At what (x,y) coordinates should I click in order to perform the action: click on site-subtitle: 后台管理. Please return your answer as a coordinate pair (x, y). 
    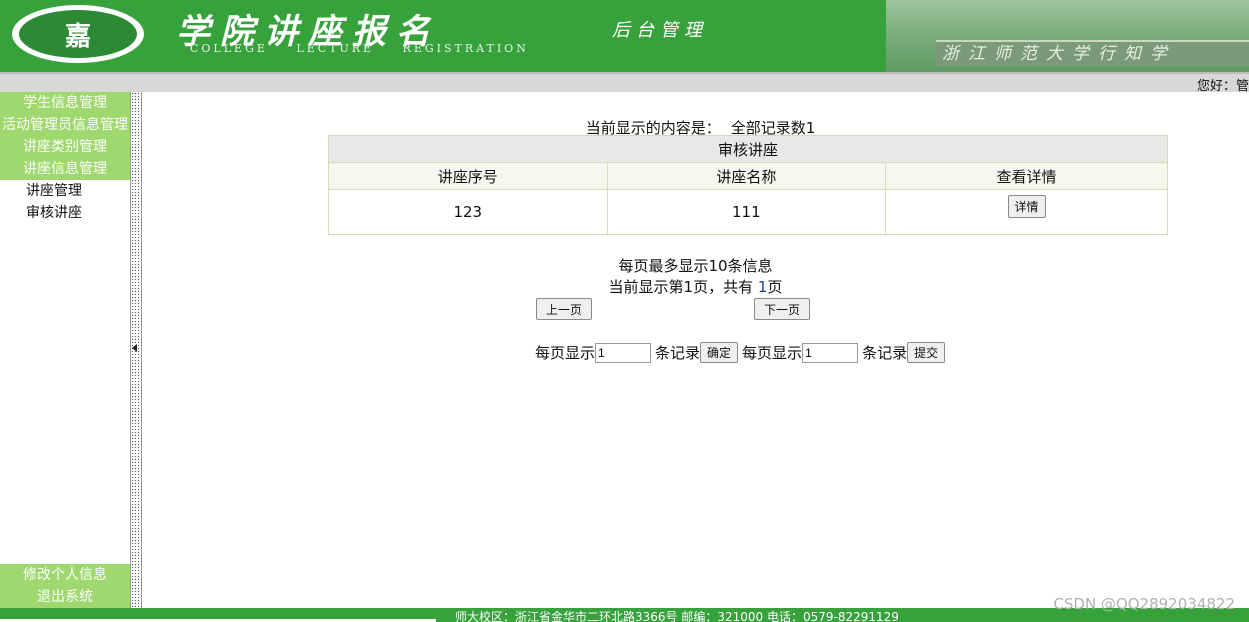
    Looking at the image, I should click on (660, 30).